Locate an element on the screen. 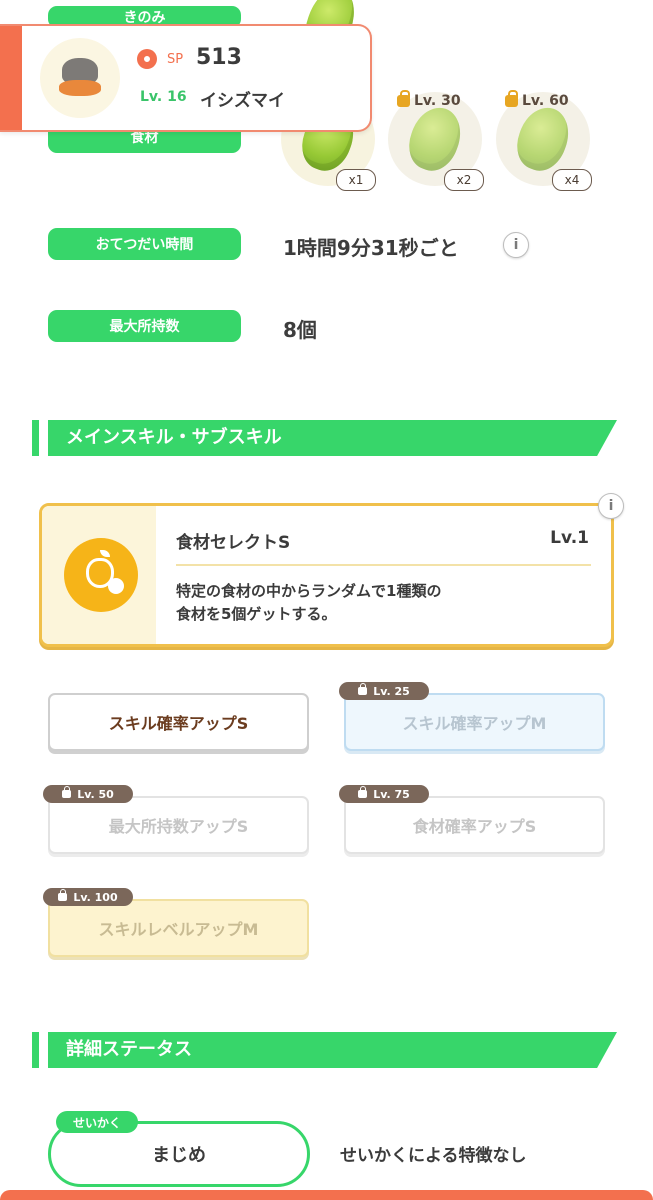 This screenshot has height=1200, width=653. sub-skill-4-button: 食材確率アップS is located at coordinates (474, 825).